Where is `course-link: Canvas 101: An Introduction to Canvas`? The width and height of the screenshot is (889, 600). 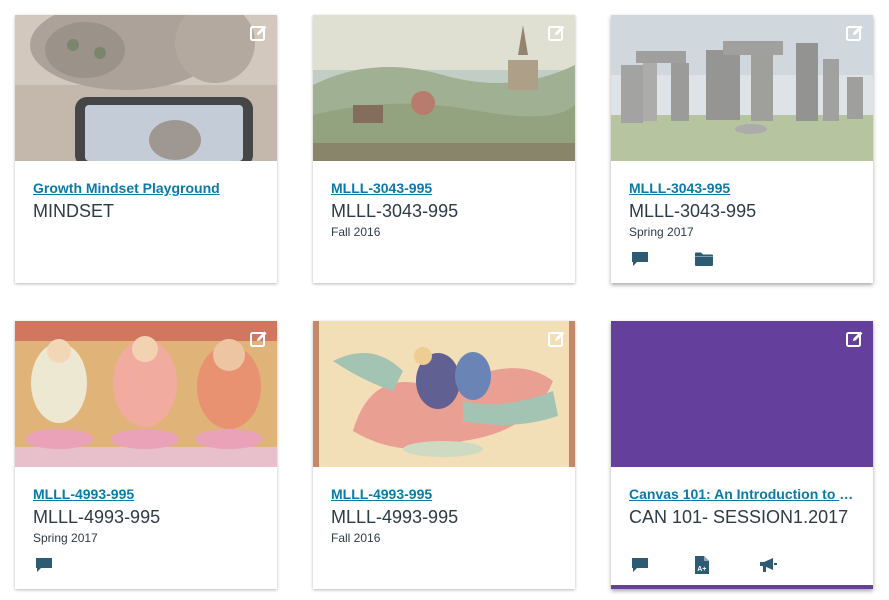
course-link: Canvas 101: An Introduction to Canvas is located at coordinates (742, 494).